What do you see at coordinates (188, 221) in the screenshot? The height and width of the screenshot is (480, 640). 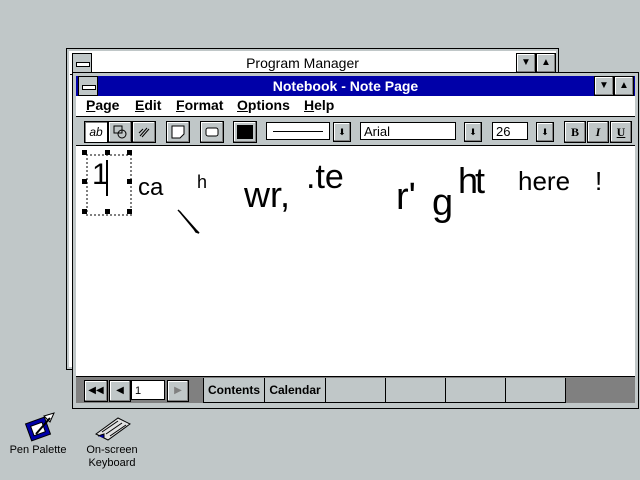 I see `pen-cursor-icon` at bounding box center [188, 221].